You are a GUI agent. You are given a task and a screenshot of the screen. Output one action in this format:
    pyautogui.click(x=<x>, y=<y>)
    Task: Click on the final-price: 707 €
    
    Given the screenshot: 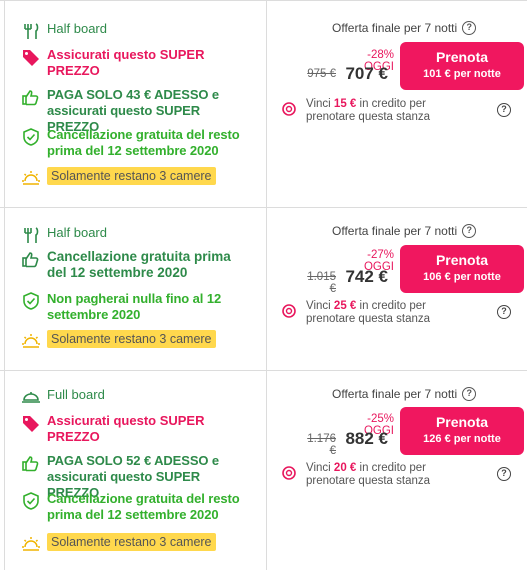 What is the action you would take?
    pyautogui.click(x=366, y=73)
    